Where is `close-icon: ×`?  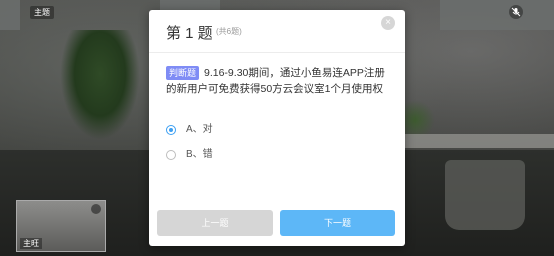
close-icon: × is located at coordinates (388, 22).